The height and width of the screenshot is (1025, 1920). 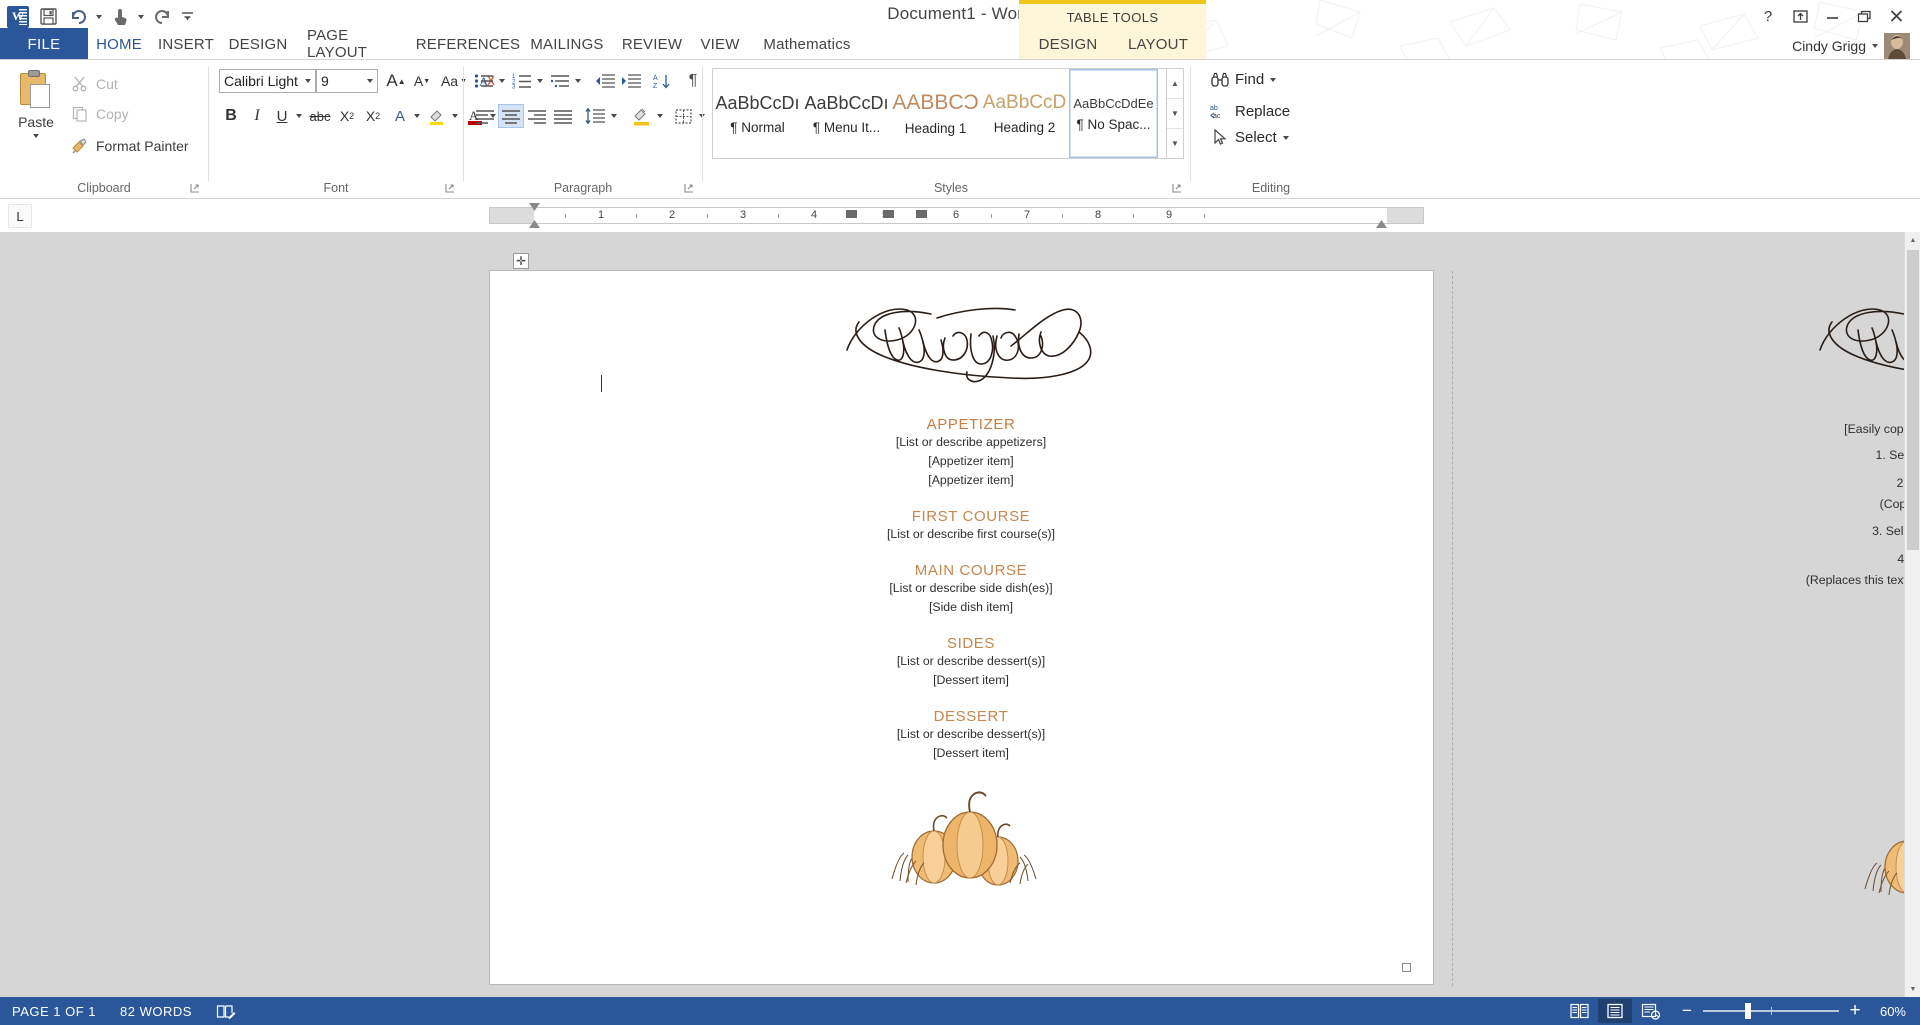 What do you see at coordinates (956, 215) in the screenshot?
I see `horizontal-ruler: 1 2 3 4 5 6 7 8 9` at bounding box center [956, 215].